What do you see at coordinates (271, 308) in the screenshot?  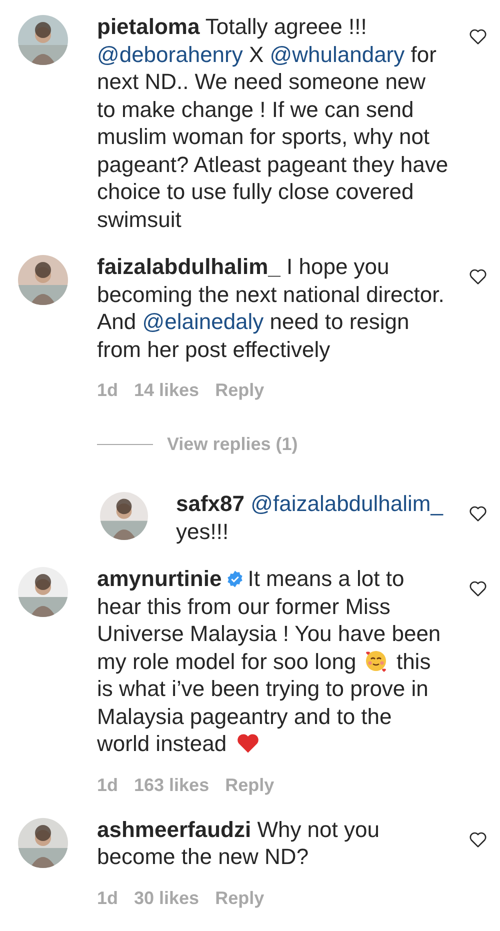 I see `comment-text: faizalabdulhalim_ I hope you becoming the next national director. And @elainedaly need to resign from her post effectively` at bounding box center [271, 308].